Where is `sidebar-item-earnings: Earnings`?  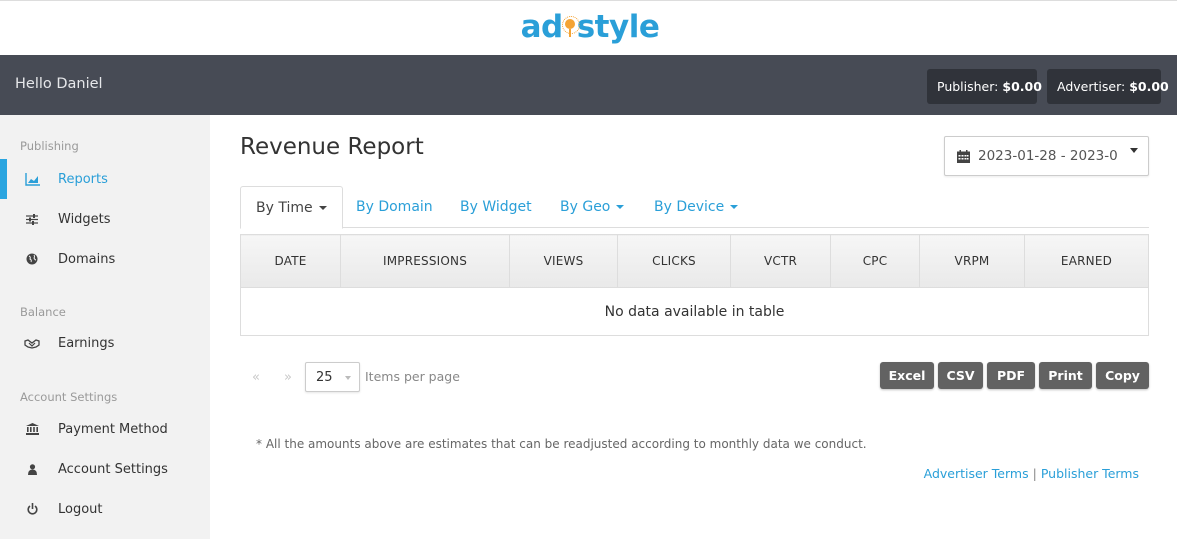 sidebar-item-earnings: Earnings is located at coordinates (105, 343).